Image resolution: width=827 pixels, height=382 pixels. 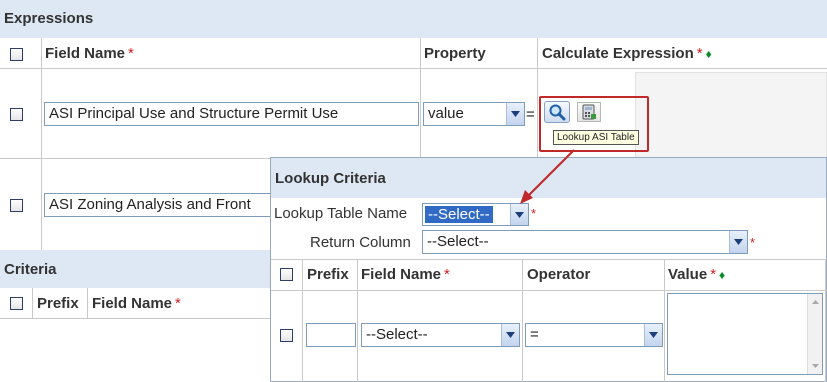 I want to click on property-select: value, so click(x=474, y=114).